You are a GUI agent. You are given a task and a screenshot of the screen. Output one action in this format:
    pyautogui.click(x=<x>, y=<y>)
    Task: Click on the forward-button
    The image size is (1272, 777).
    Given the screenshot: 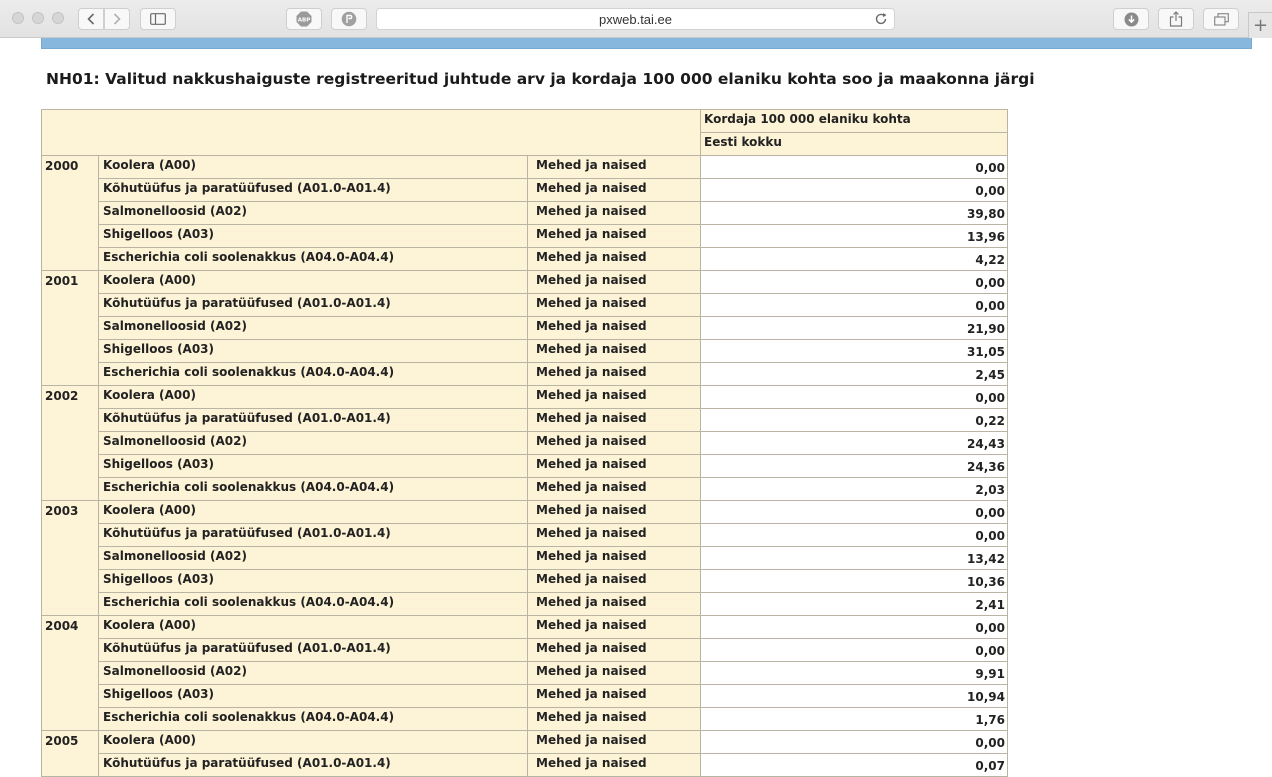 What is the action you would take?
    pyautogui.click(x=117, y=19)
    